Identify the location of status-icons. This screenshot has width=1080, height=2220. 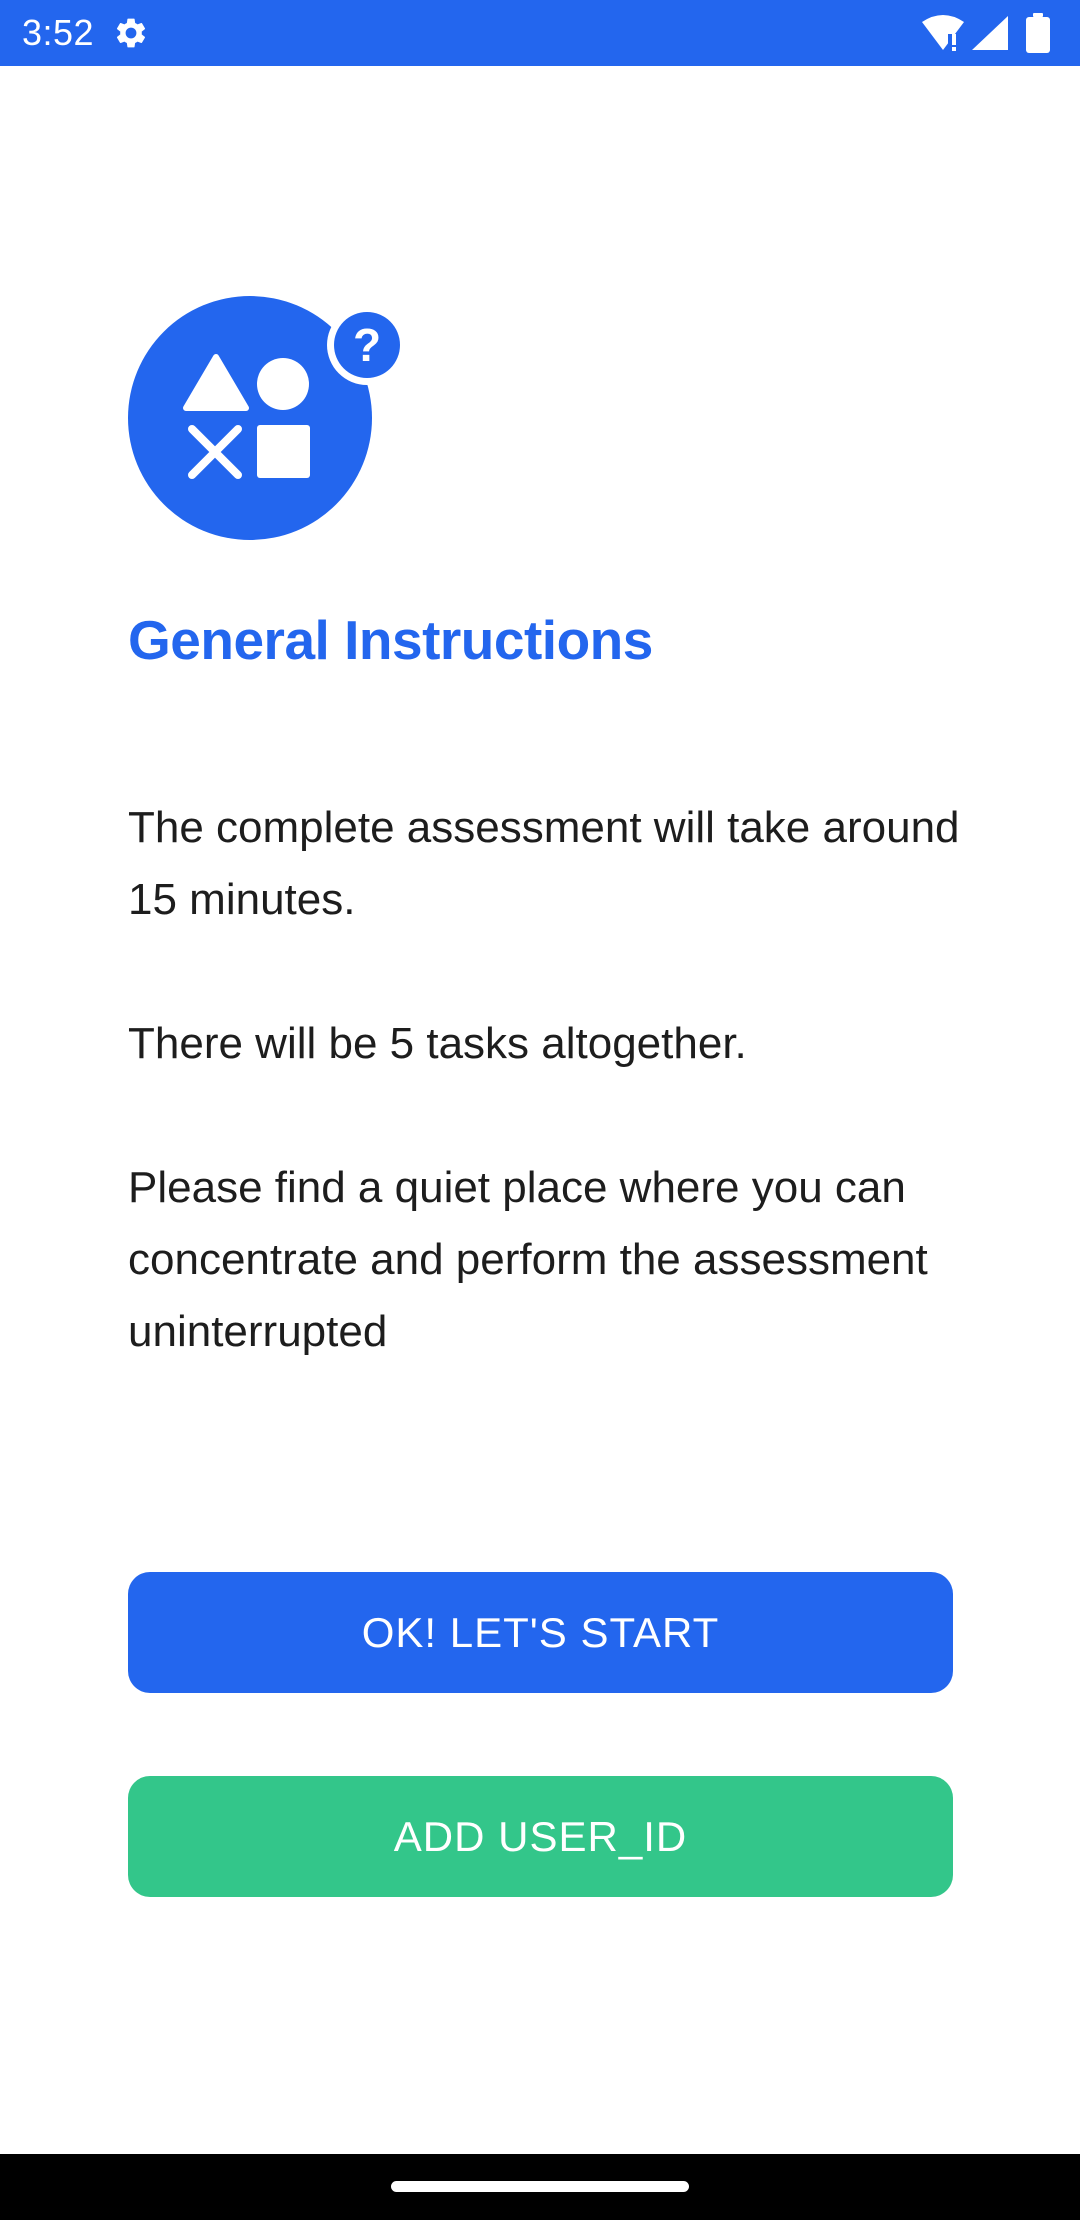
(970, 33).